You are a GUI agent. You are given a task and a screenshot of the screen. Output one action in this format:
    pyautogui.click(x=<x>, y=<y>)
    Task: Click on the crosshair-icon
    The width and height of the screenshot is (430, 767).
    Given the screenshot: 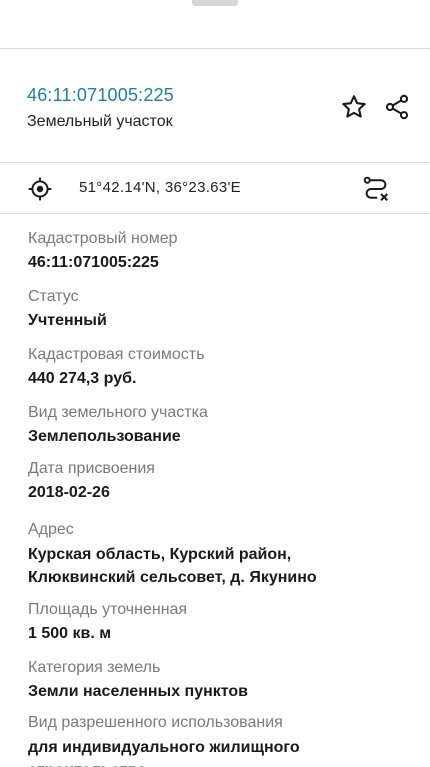 What is the action you would take?
    pyautogui.click(x=40, y=189)
    